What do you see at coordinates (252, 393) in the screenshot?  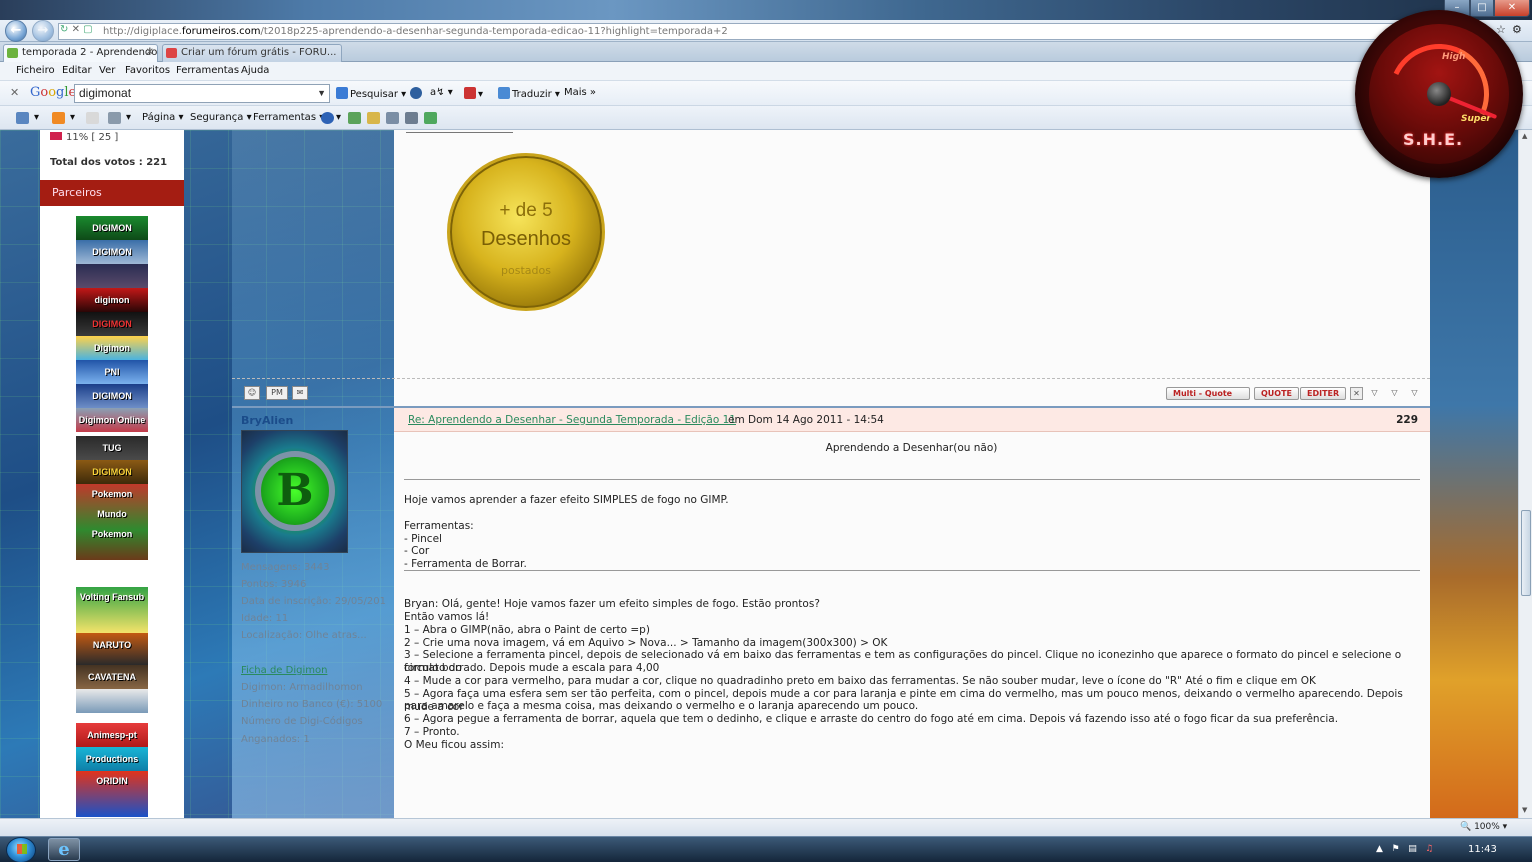 I see `profile-icon: ☺` at bounding box center [252, 393].